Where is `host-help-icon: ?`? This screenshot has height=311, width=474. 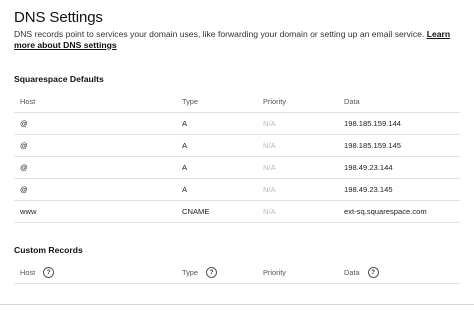 host-help-icon: ? is located at coordinates (49, 272).